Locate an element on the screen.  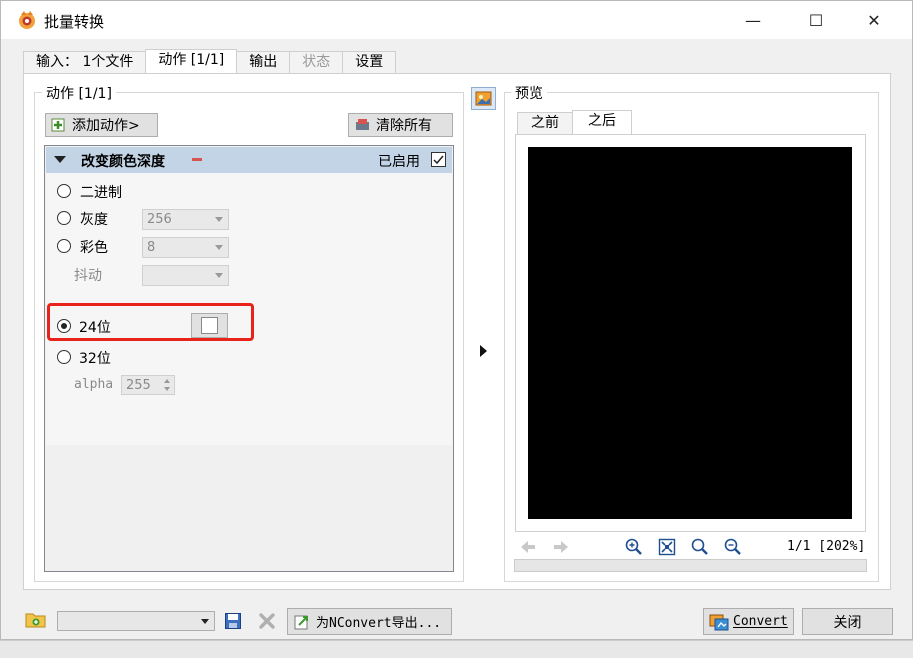
label-color: 彩色 is located at coordinates (94, 248).